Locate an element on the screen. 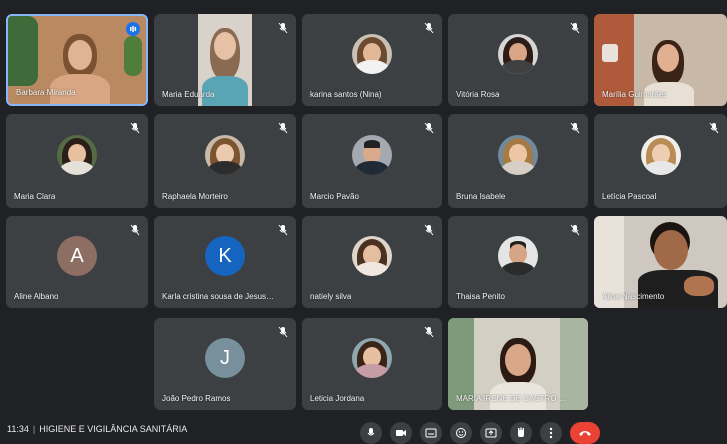  participant-name: Thaisa Penito is located at coordinates (480, 296).